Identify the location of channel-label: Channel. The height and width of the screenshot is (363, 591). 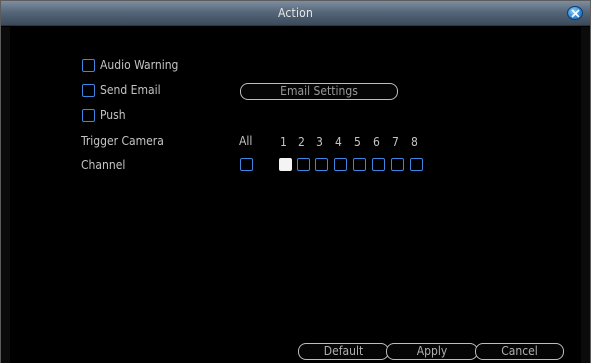
(103, 165).